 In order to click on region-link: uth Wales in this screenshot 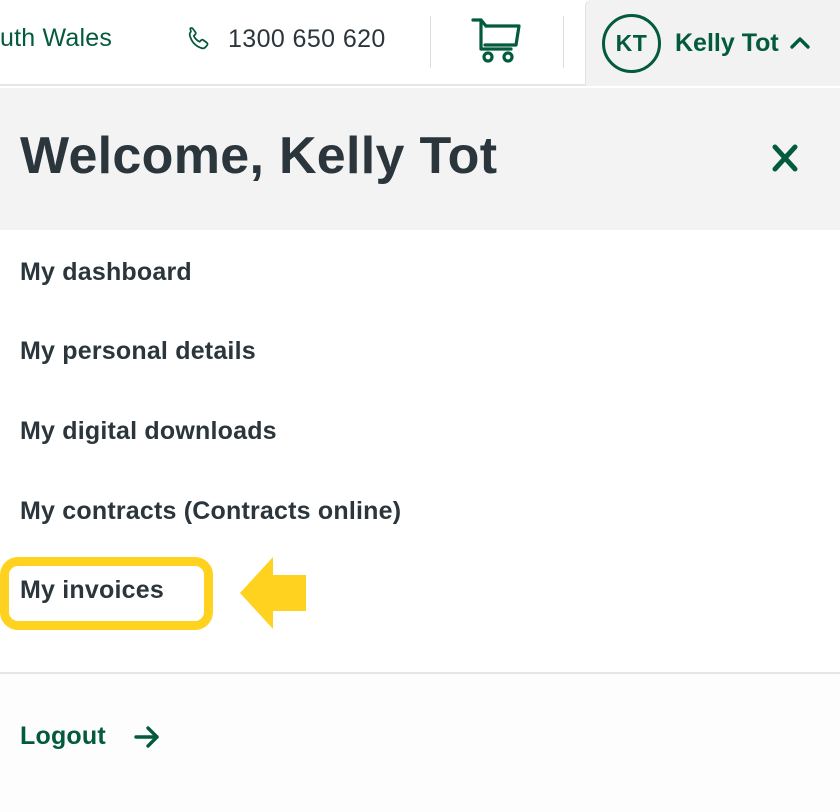, I will do `click(56, 38)`.